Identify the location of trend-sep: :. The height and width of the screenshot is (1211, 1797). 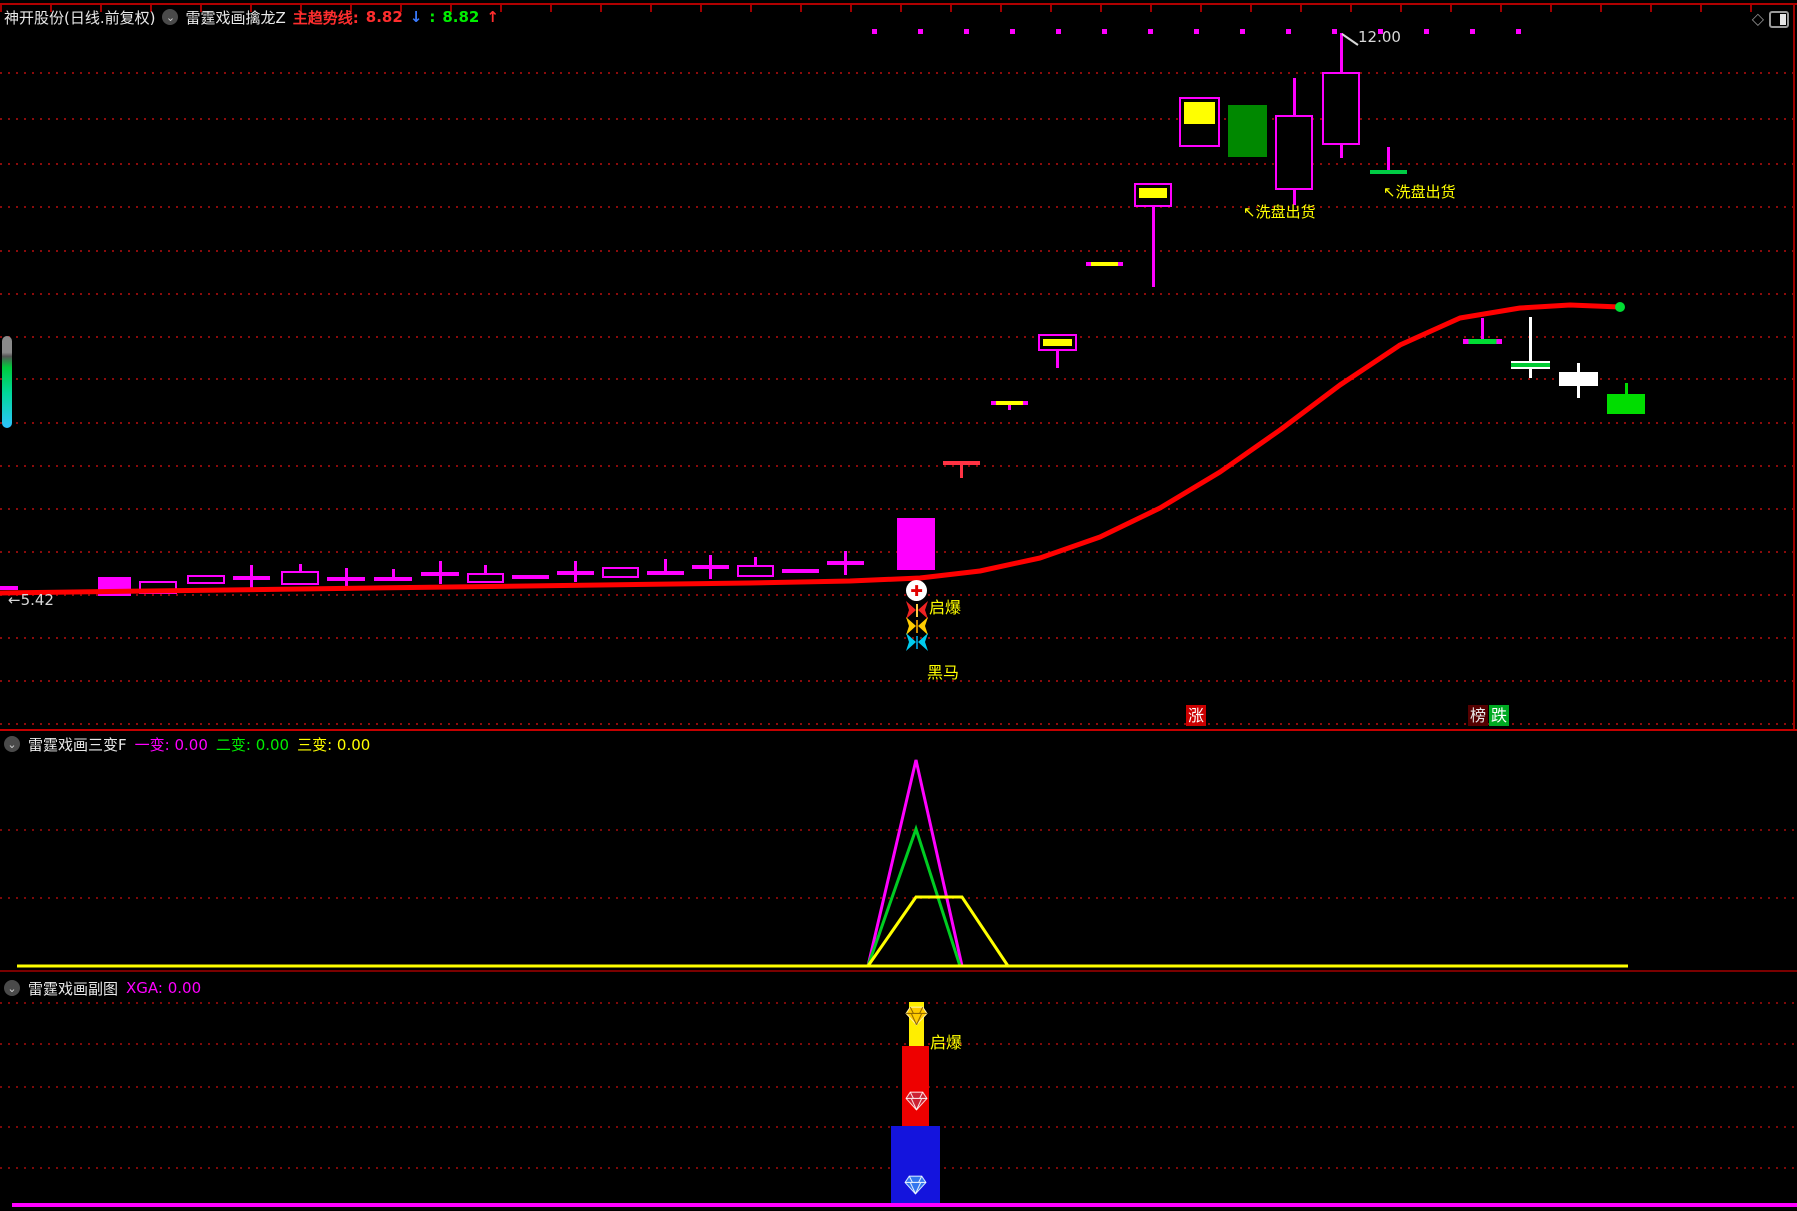
(432, 17).